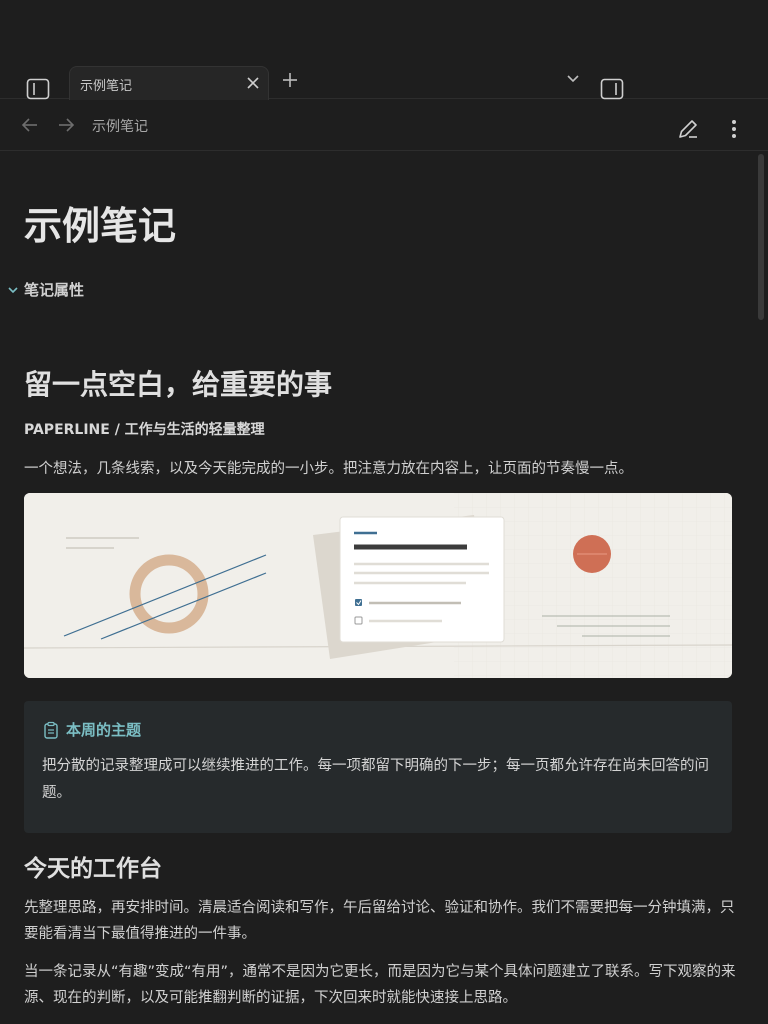 The height and width of the screenshot is (1024, 768). What do you see at coordinates (120, 126) in the screenshot?
I see `breadcrumb: 示例笔记` at bounding box center [120, 126].